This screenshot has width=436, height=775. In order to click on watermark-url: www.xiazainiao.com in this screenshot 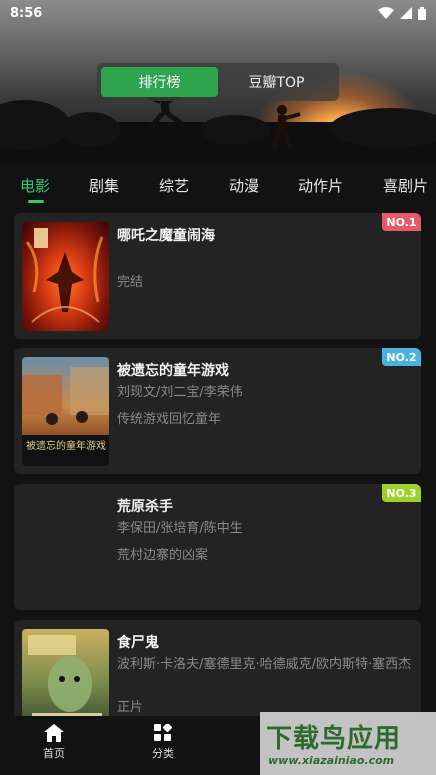, I will do `click(331, 760)`.